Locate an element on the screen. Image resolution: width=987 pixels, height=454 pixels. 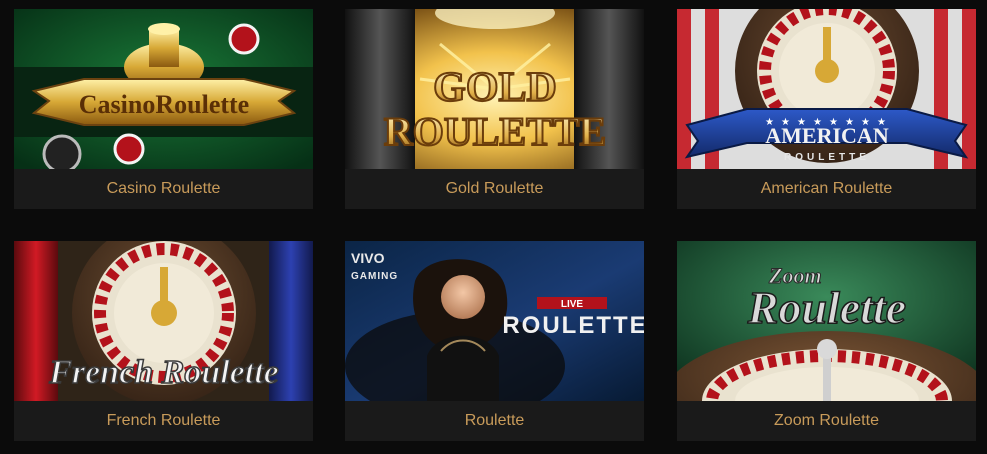
roulette-trophy-icon: CasinoRoulette is located at coordinates (163, 89).